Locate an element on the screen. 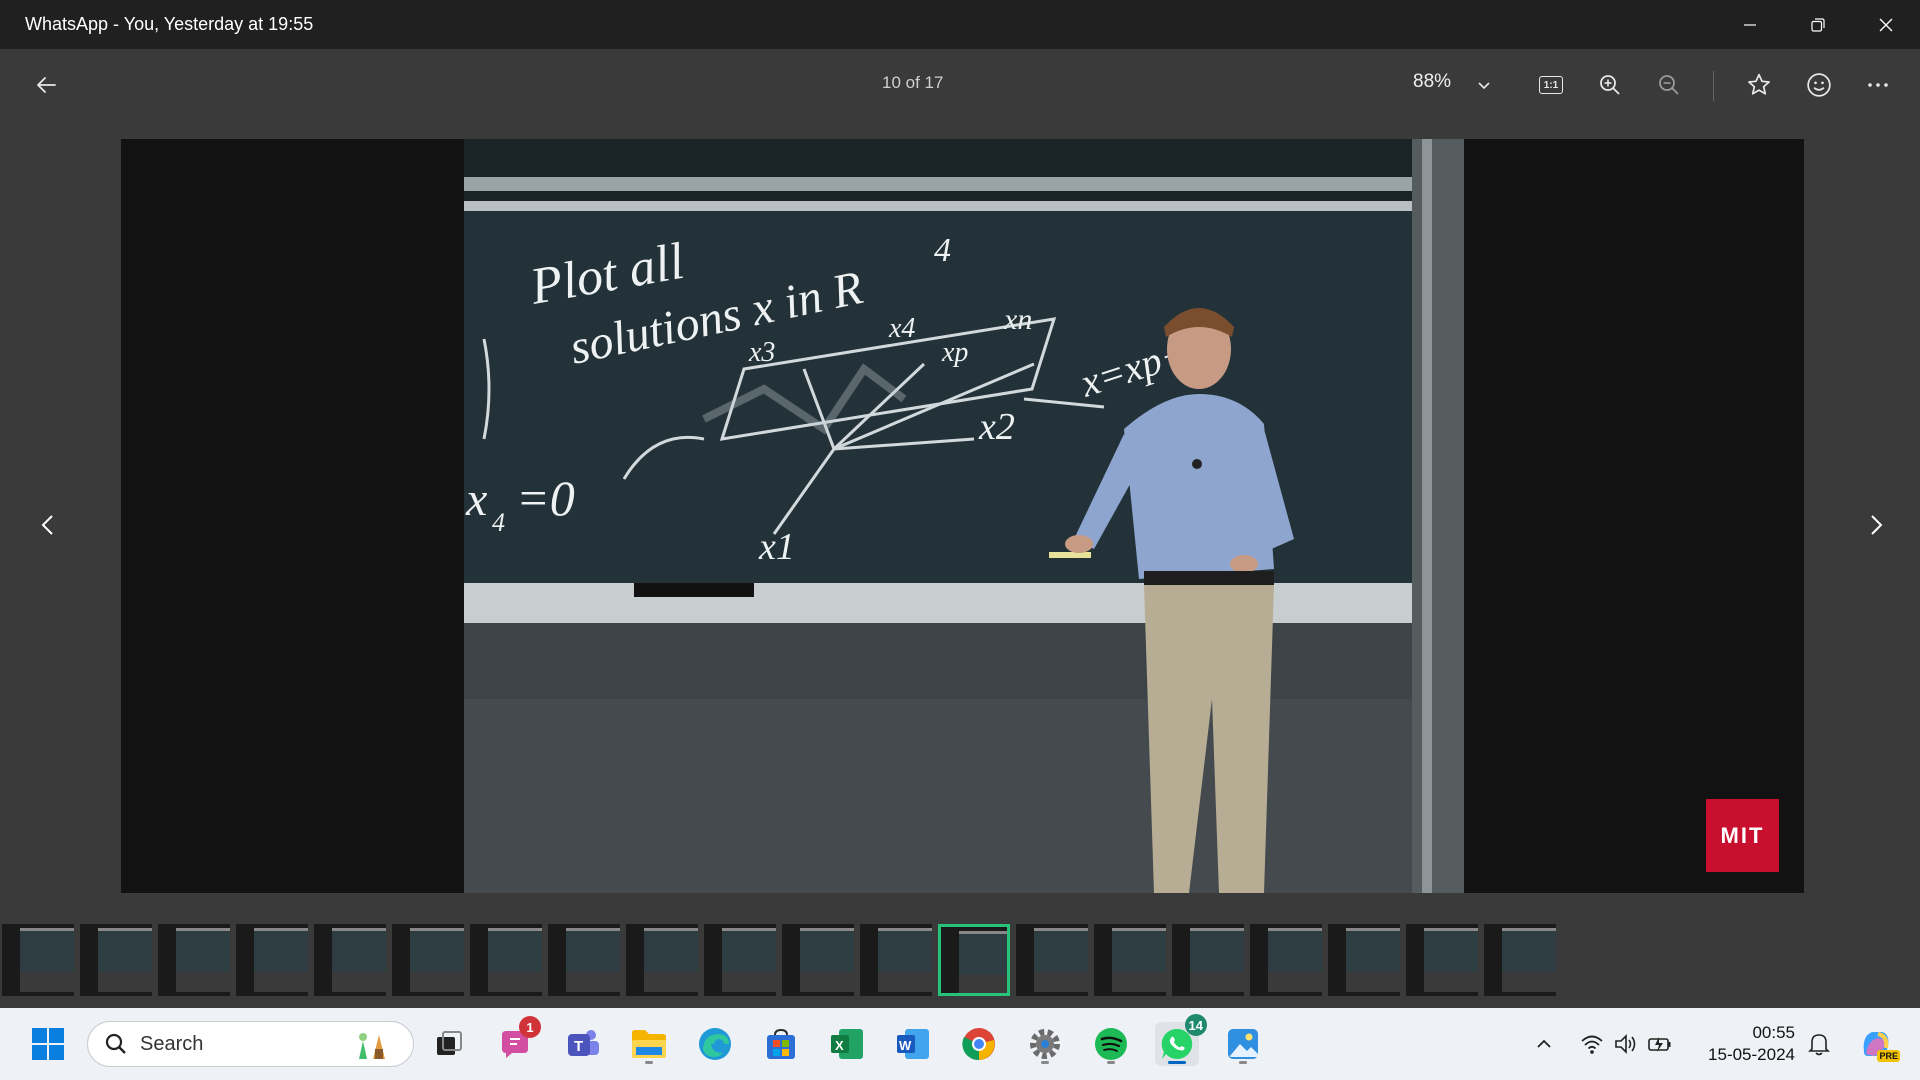 Image resolution: width=1920 pixels, height=1080 pixels. active-indicator is located at coordinates (1177, 1062).